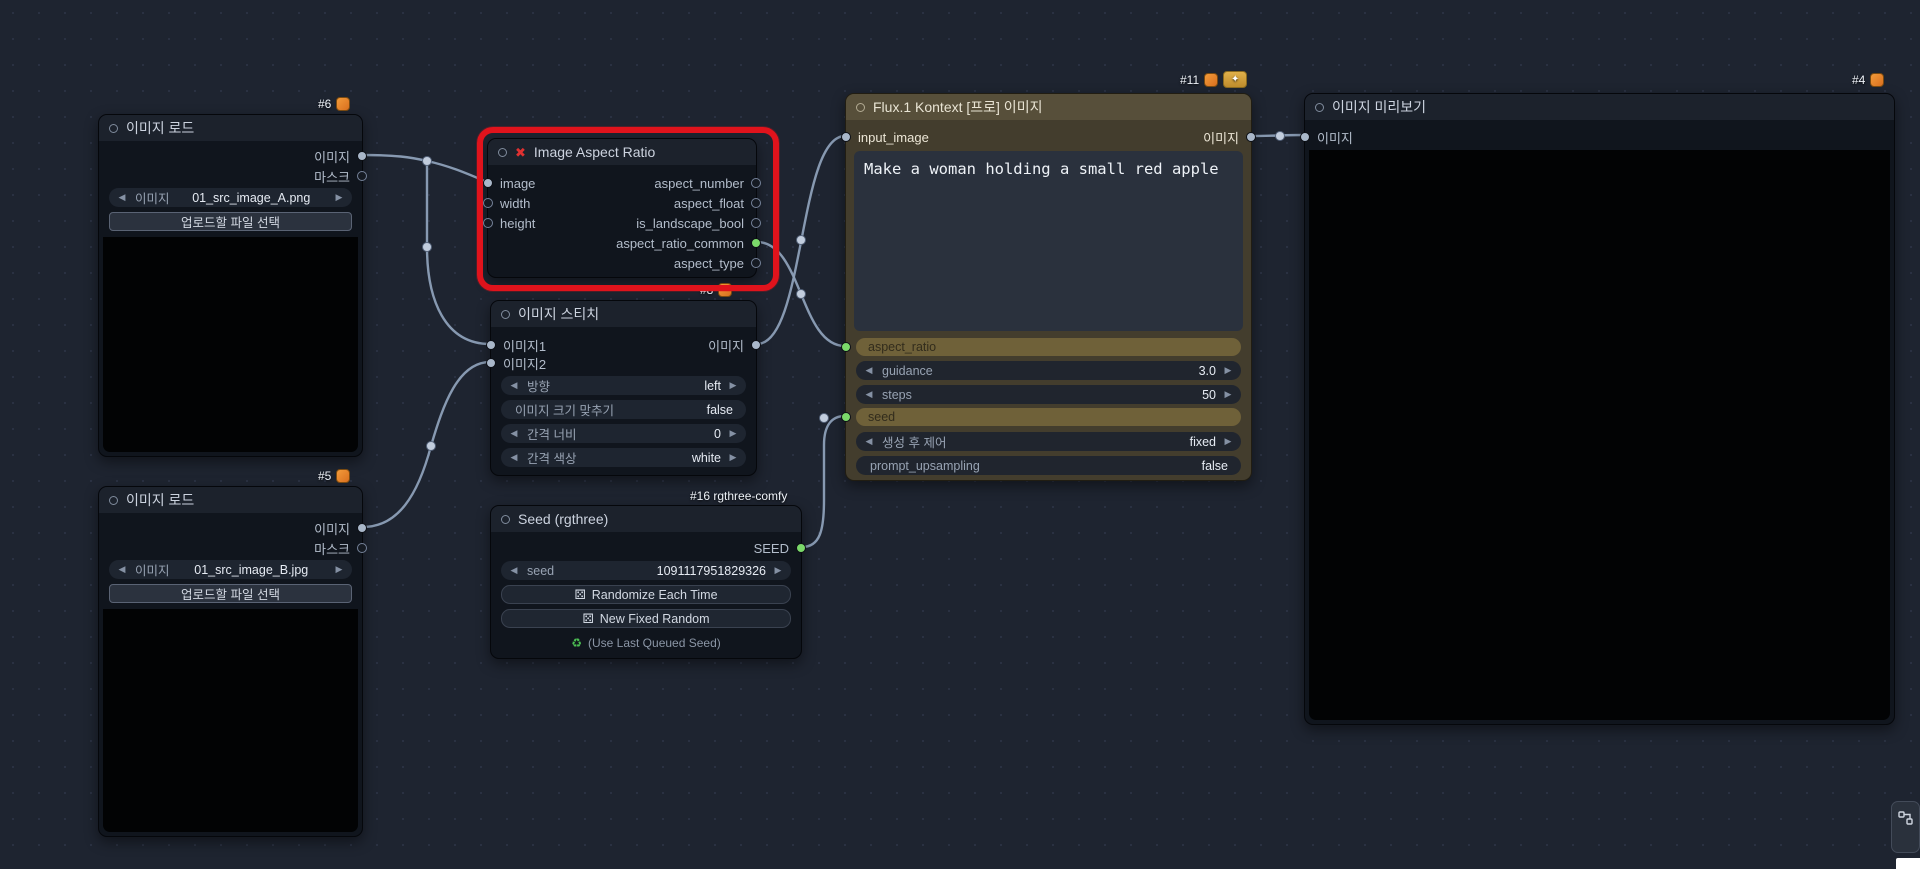 The width and height of the screenshot is (1920, 869). What do you see at coordinates (1905, 827) in the screenshot?
I see `minimap-toggle-button` at bounding box center [1905, 827].